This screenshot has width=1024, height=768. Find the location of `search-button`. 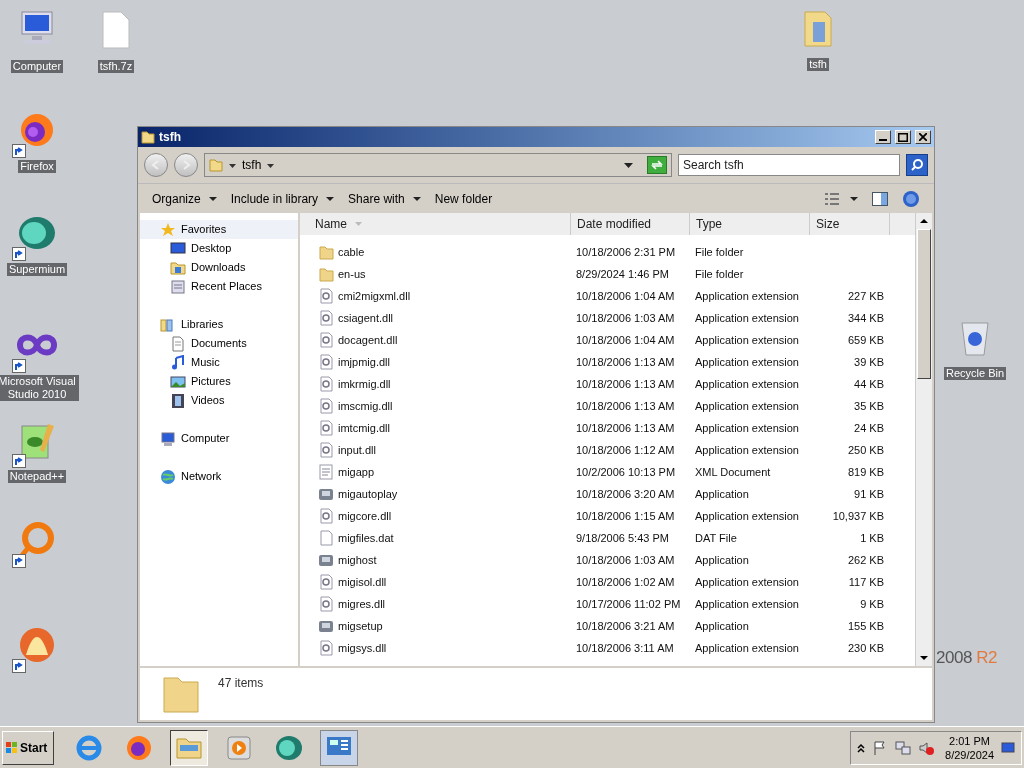

search-button is located at coordinates (917, 165).